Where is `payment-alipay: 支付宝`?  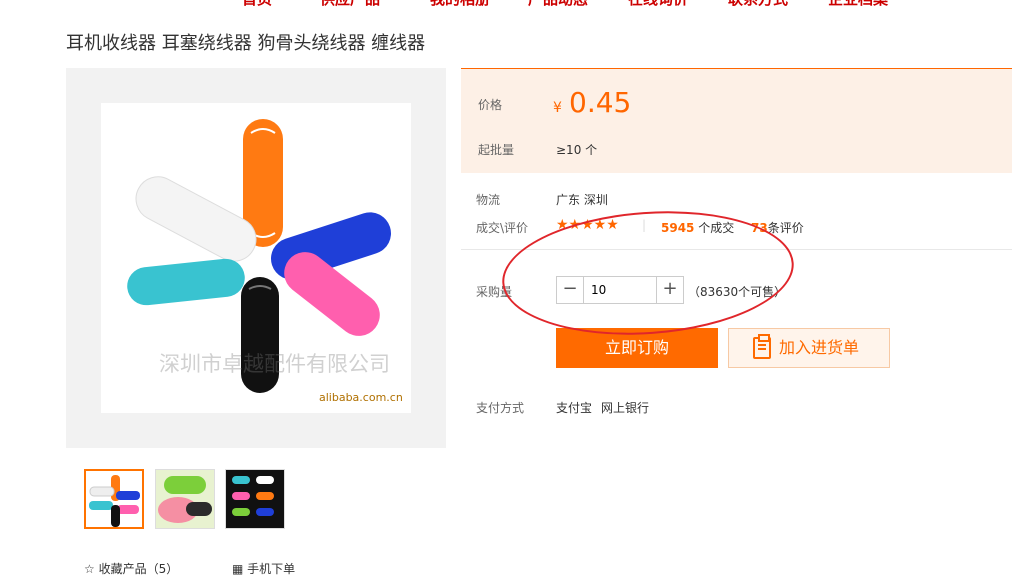 payment-alipay: 支付宝 is located at coordinates (574, 408).